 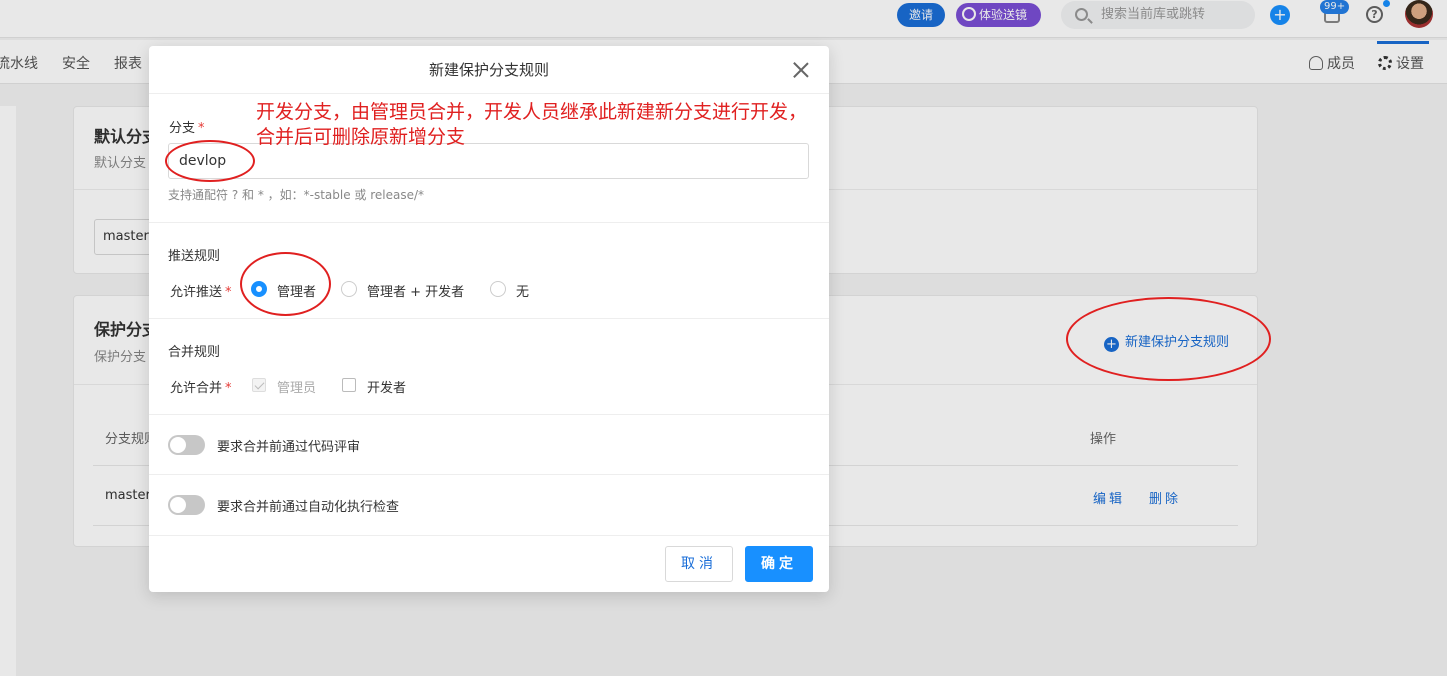 What do you see at coordinates (285, 284) in the screenshot?
I see `annotation-circle-admin` at bounding box center [285, 284].